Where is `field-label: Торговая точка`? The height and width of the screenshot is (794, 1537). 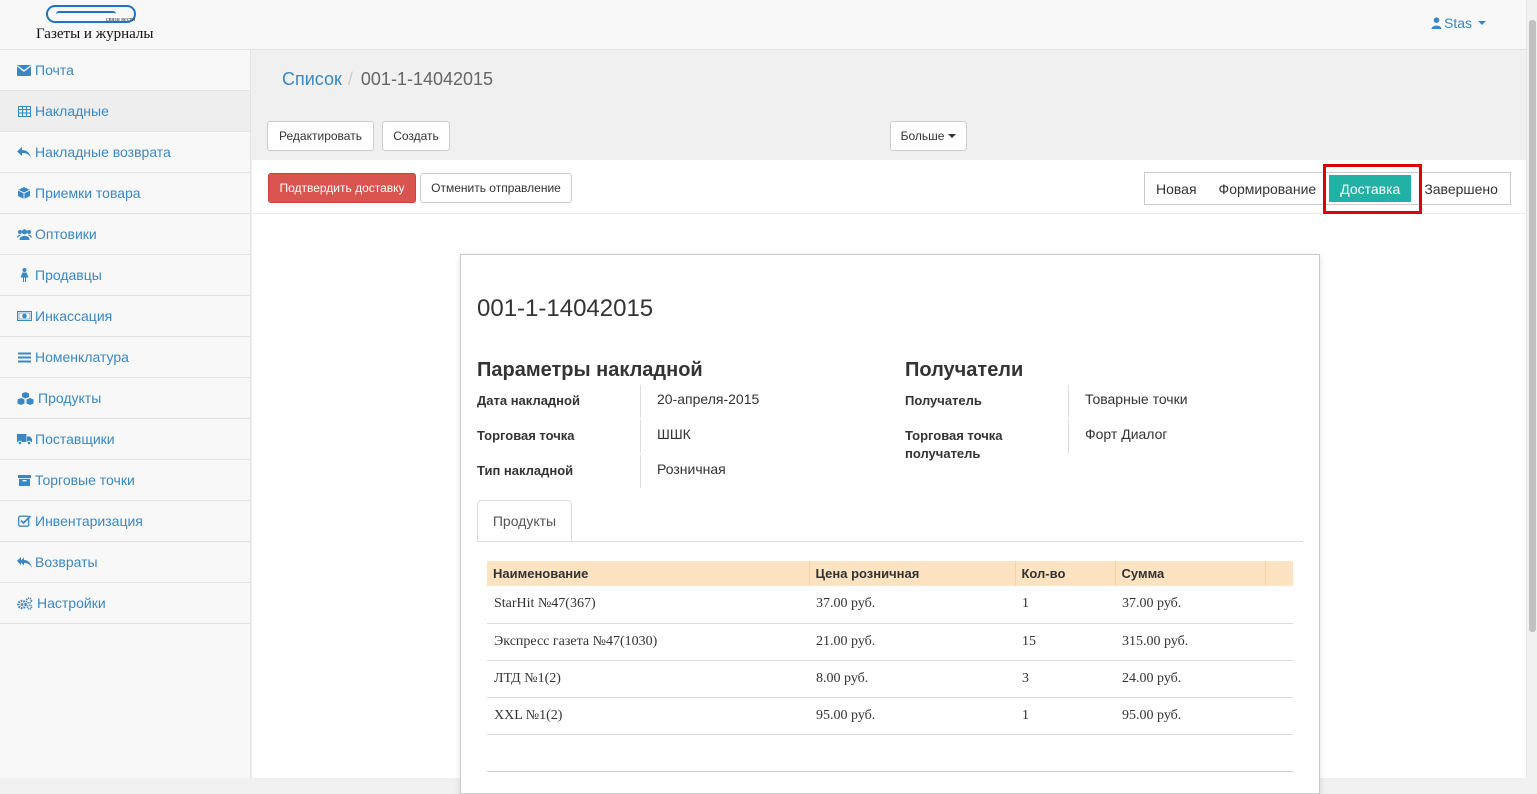 field-label: Торговая точка is located at coordinates (526, 435).